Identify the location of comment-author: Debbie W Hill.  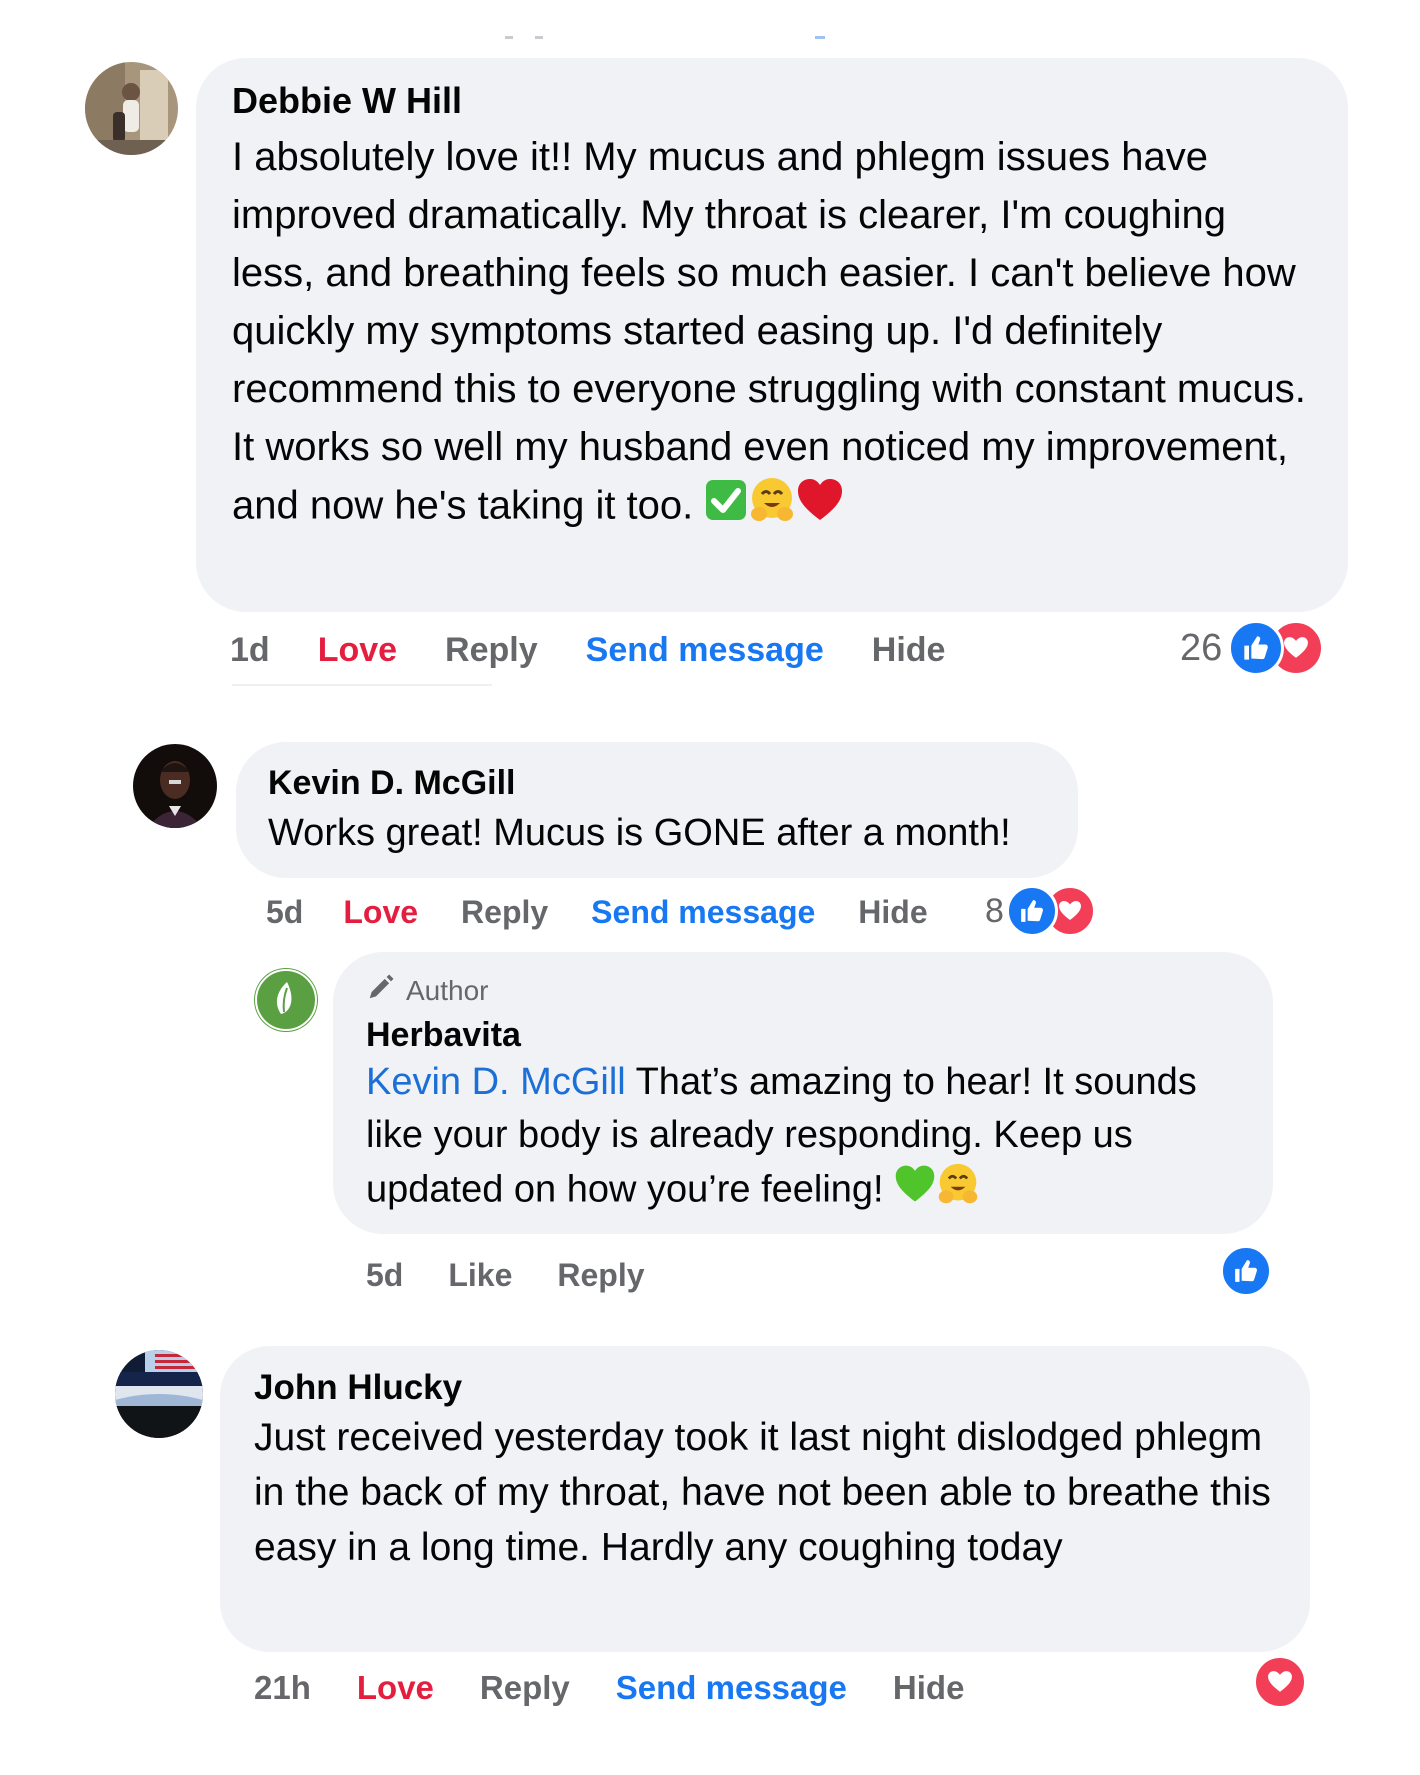
(347, 101).